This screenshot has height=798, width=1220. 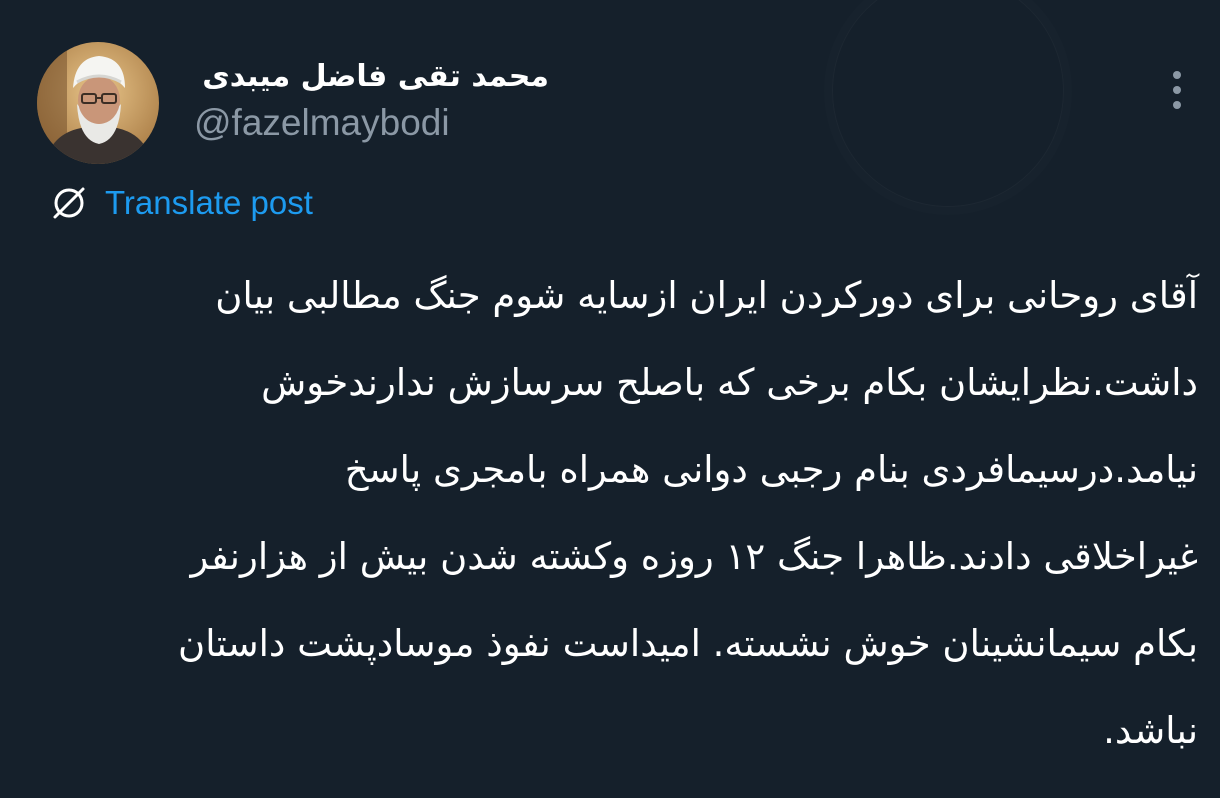 What do you see at coordinates (209, 203) in the screenshot?
I see `translate-label: Translate post` at bounding box center [209, 203].